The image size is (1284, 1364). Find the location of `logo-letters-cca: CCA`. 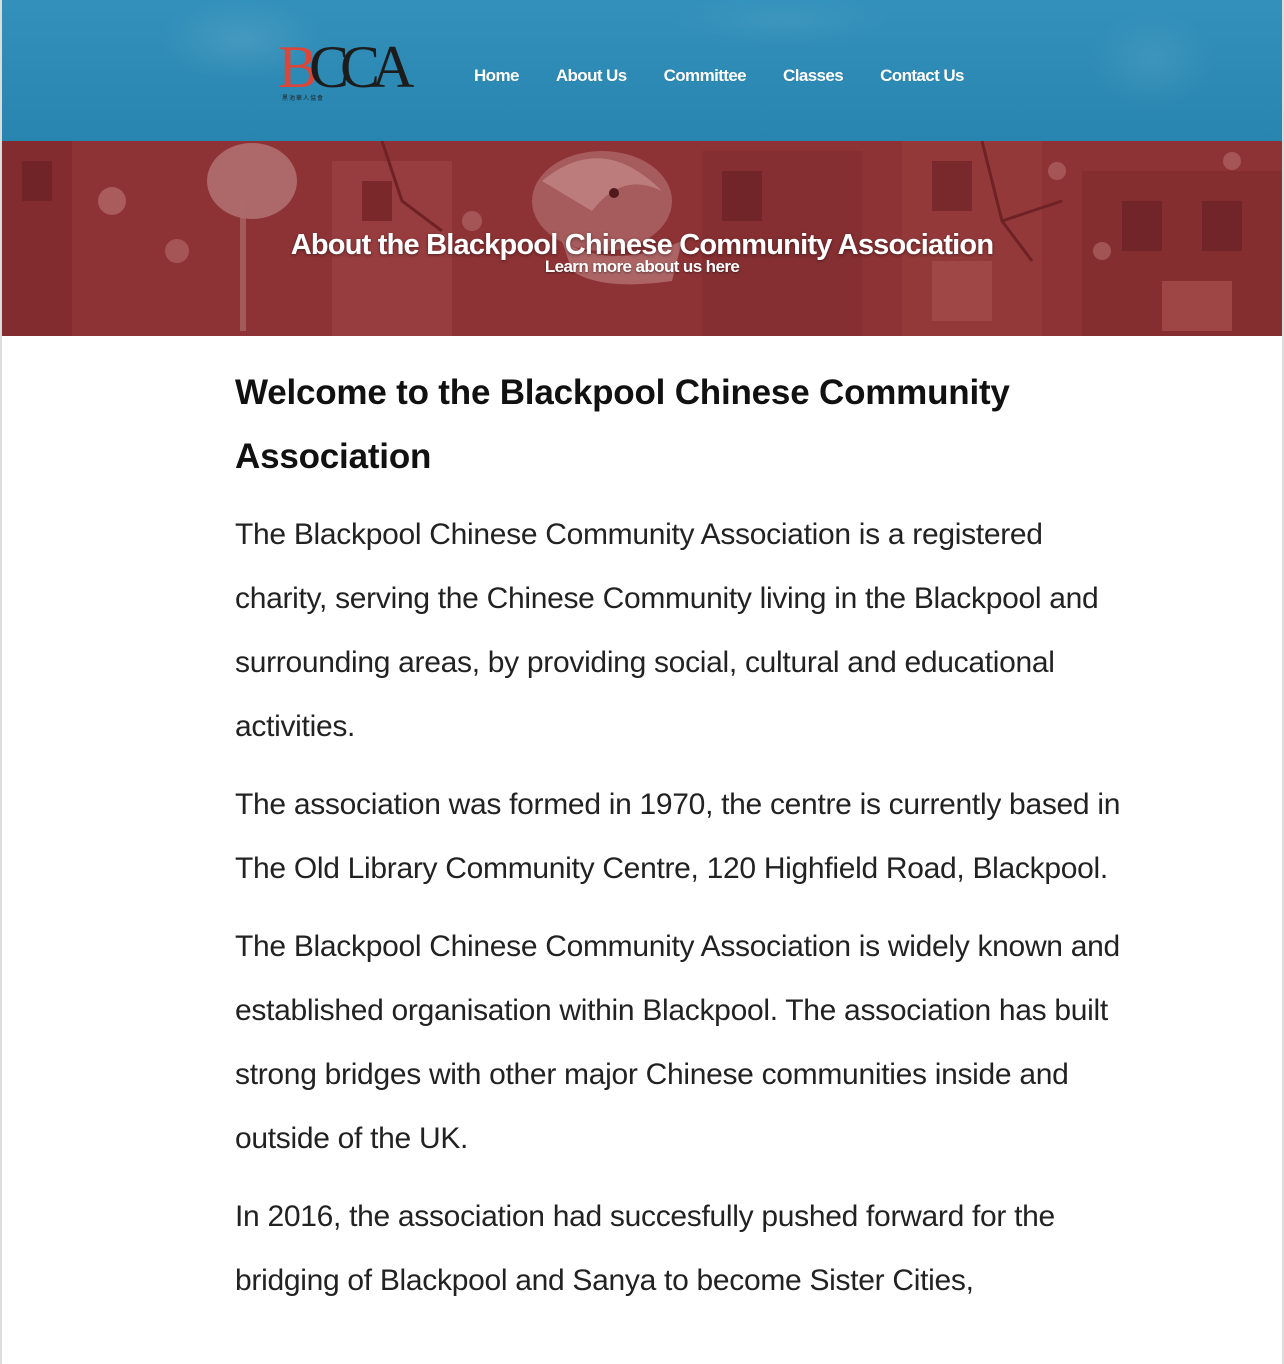

logo-letters-cca: CCA is located at coordinates (361, 67).